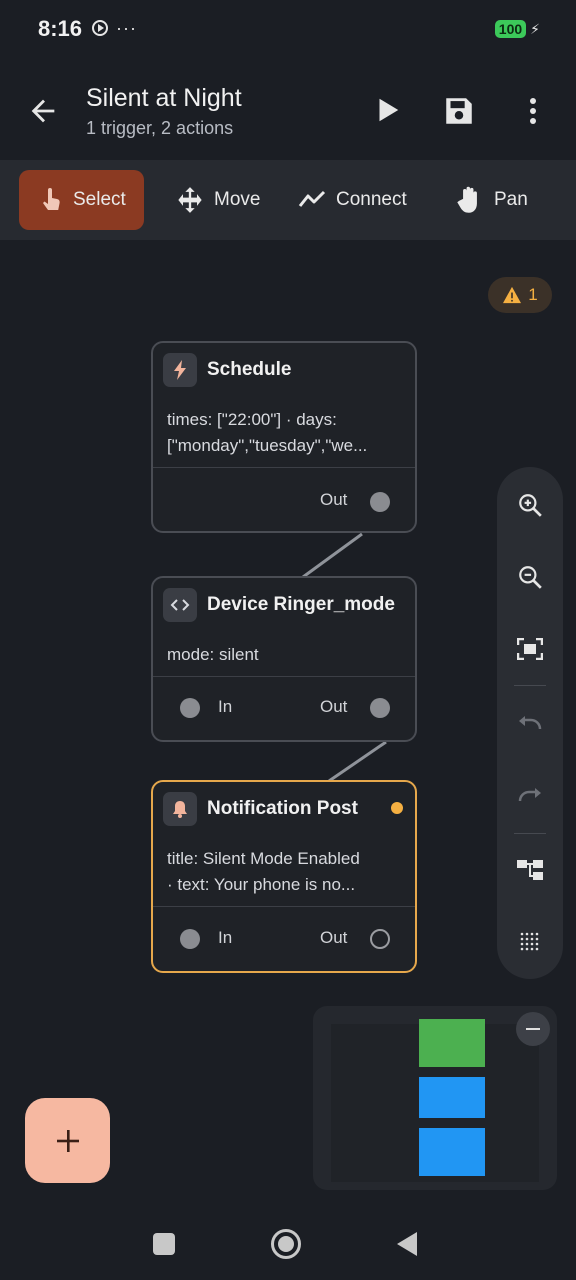  I want to click on minimap-node-notification, so click(452, 1152).